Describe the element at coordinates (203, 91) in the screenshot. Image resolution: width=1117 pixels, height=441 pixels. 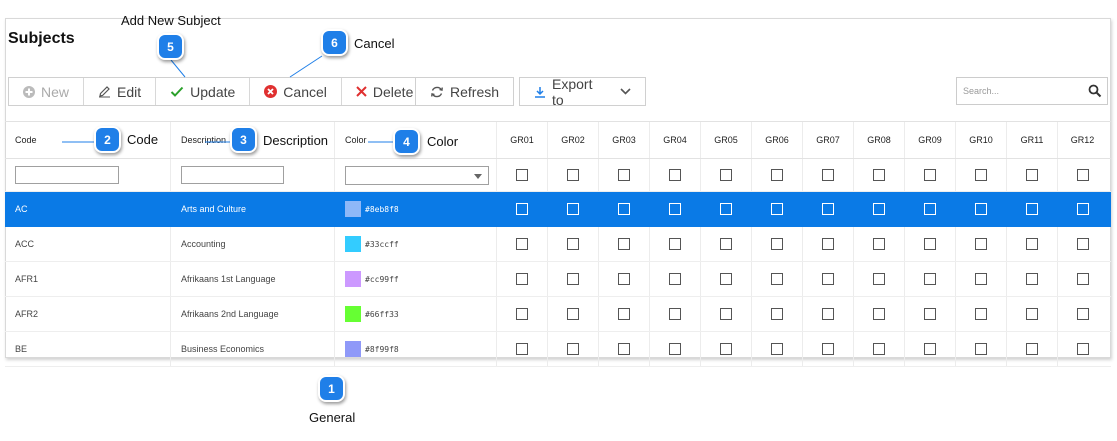
I see `update-button: Update` at that location.